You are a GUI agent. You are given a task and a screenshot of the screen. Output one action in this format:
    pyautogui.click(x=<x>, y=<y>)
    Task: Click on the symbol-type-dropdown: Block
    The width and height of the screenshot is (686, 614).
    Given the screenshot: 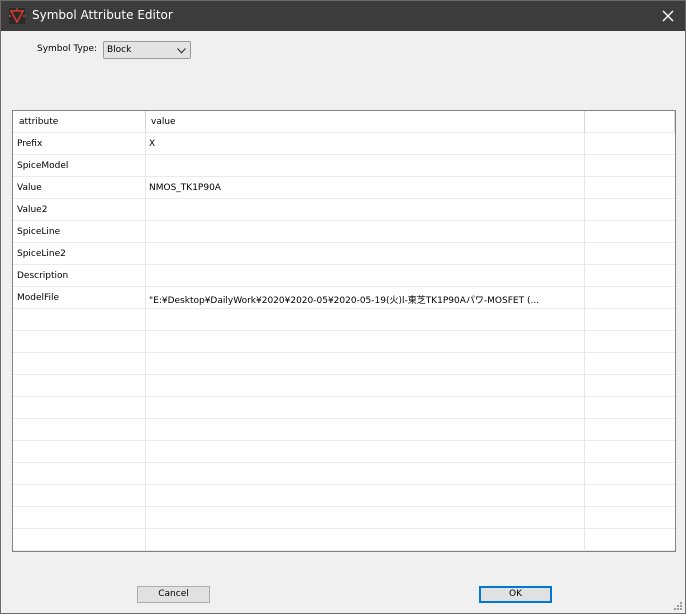 What is the action you would take?
    pyautogui.click(x=147, y=50)
    